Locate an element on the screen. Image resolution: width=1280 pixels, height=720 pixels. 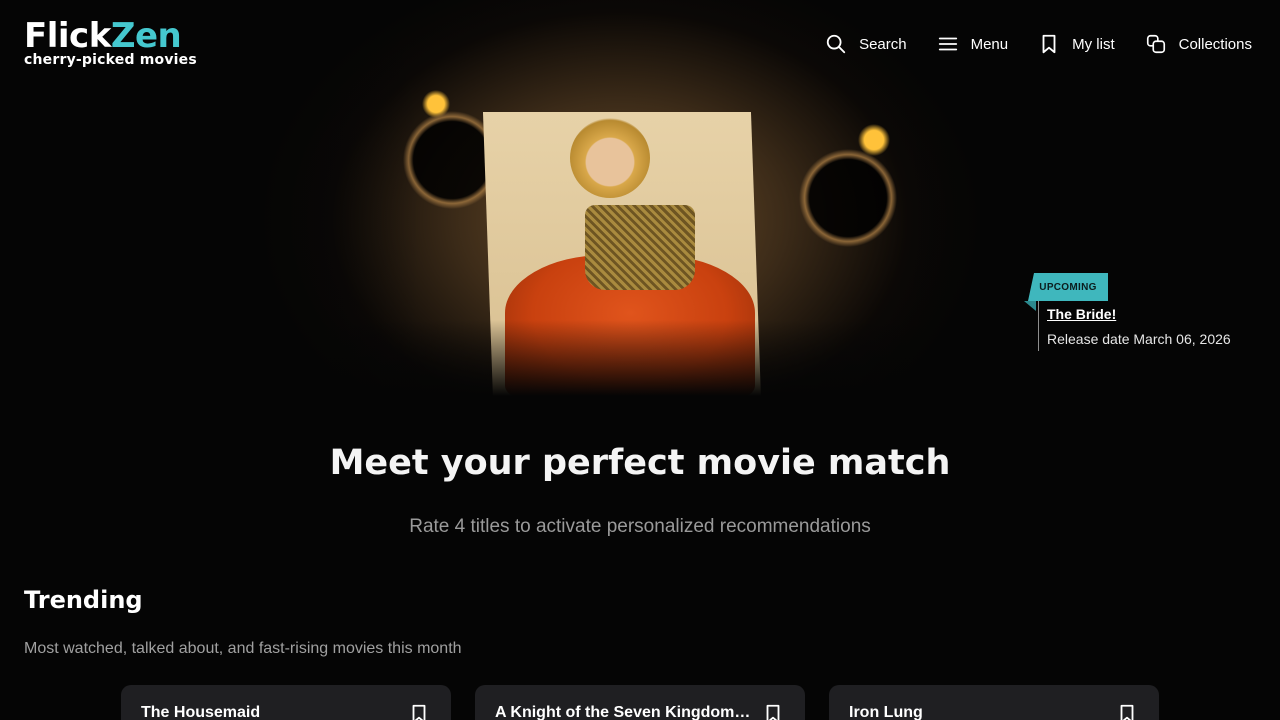
collections-icon is located at coordinates (1155, 44).